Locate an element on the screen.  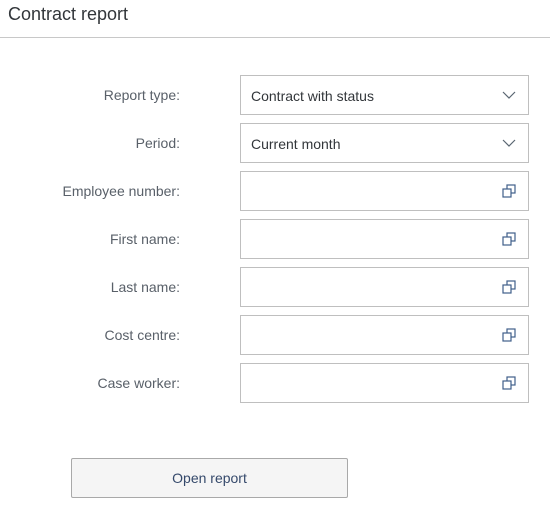
form-row-period: Period: Current month is located at coordinates (275, 143).